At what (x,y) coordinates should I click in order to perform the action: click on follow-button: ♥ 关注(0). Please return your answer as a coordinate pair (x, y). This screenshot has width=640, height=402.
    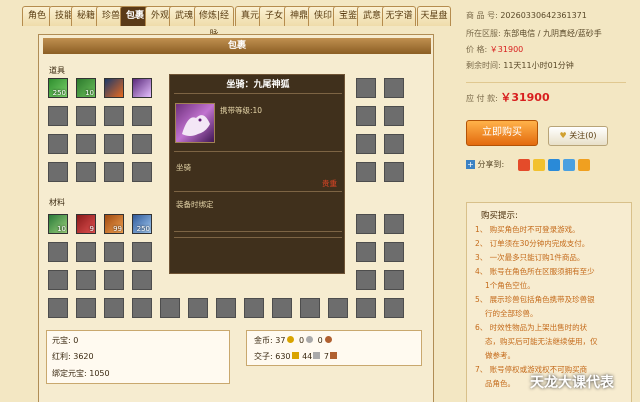
    Looking at the image, I should click on (578, 136).